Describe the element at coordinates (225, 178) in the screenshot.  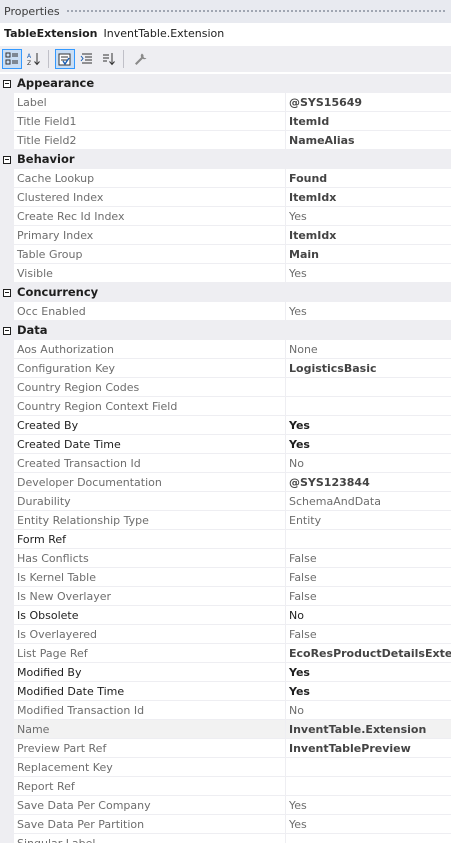
I see `property-row: Cache Lookup Found` at that location.